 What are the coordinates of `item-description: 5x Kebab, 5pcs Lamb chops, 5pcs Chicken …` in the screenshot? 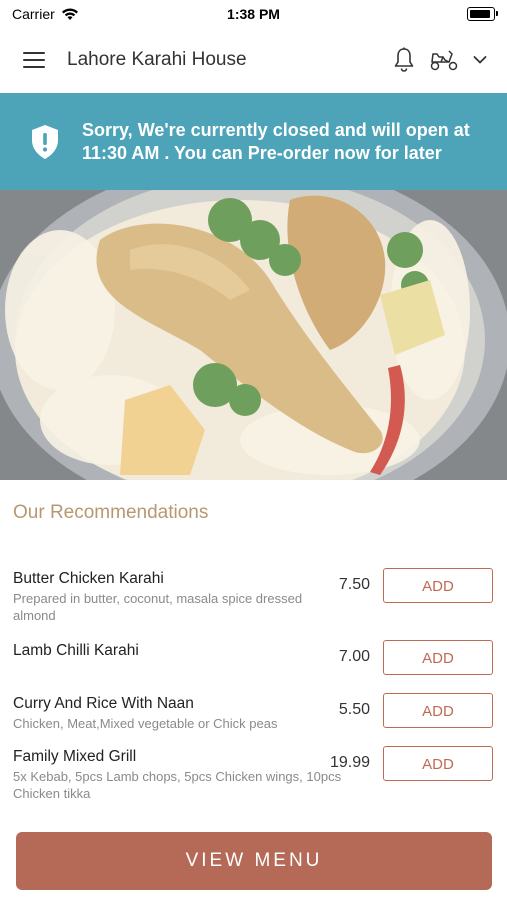 It's located at (177, 785).